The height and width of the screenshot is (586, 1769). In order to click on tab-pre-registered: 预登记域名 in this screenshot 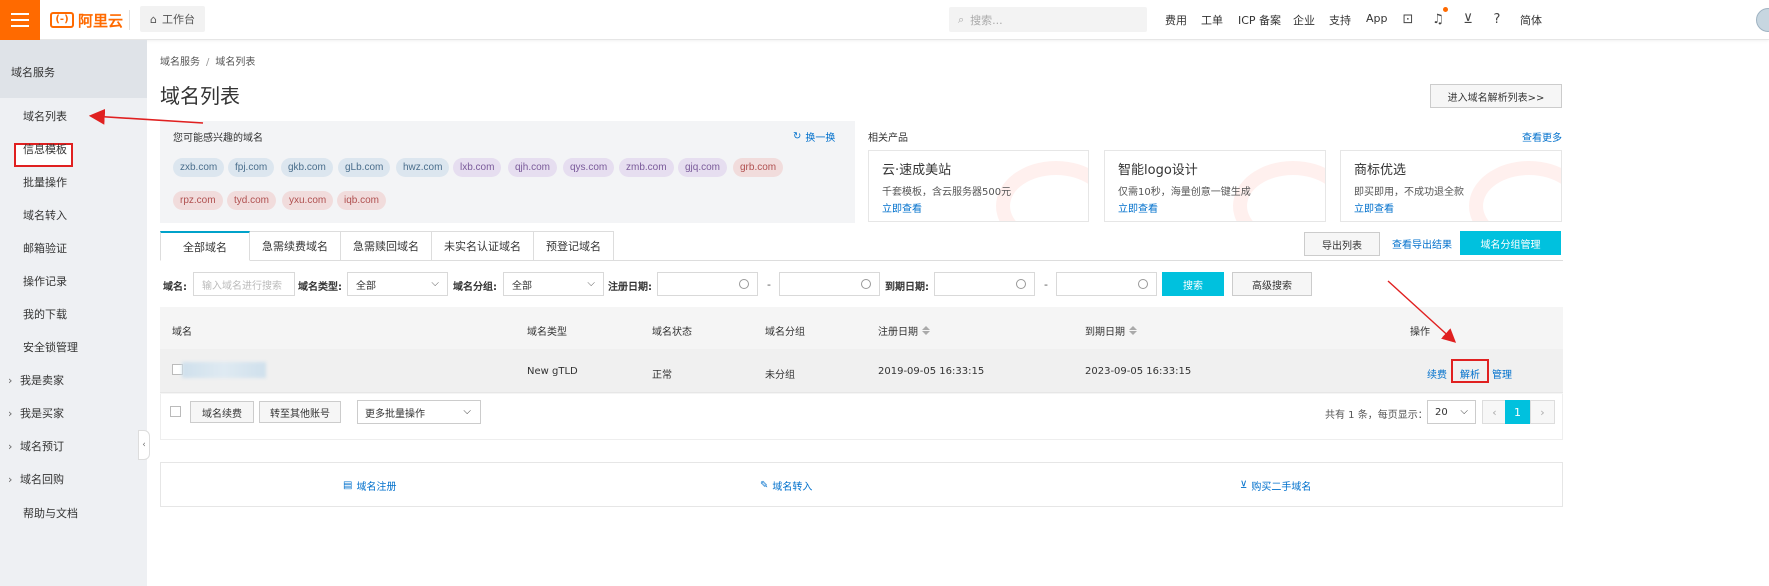, I will do `click(574, 246)`.